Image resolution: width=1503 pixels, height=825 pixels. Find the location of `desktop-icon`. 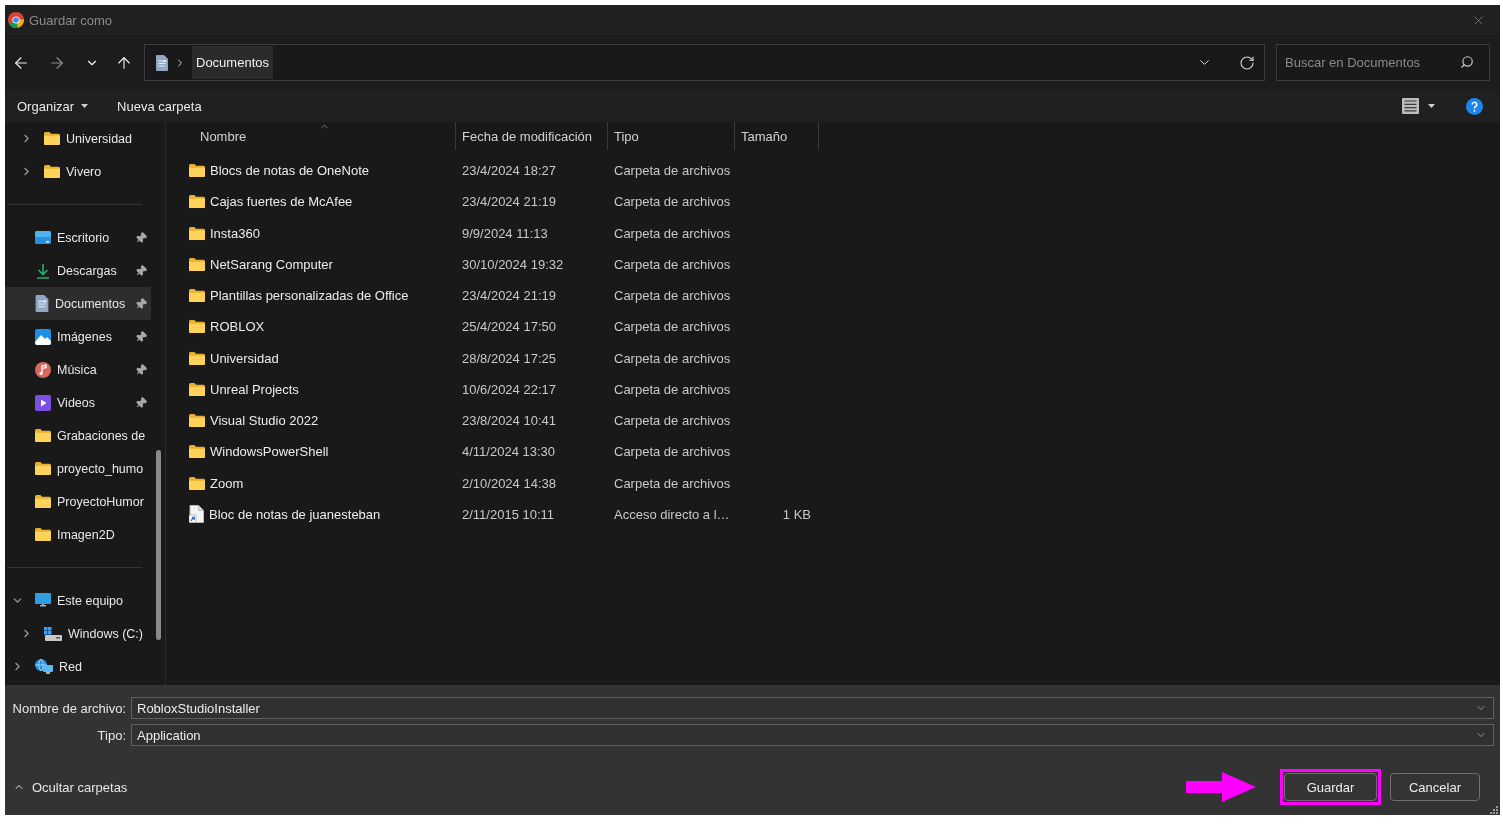

desktop-icon is located at coordinates (43, 237).